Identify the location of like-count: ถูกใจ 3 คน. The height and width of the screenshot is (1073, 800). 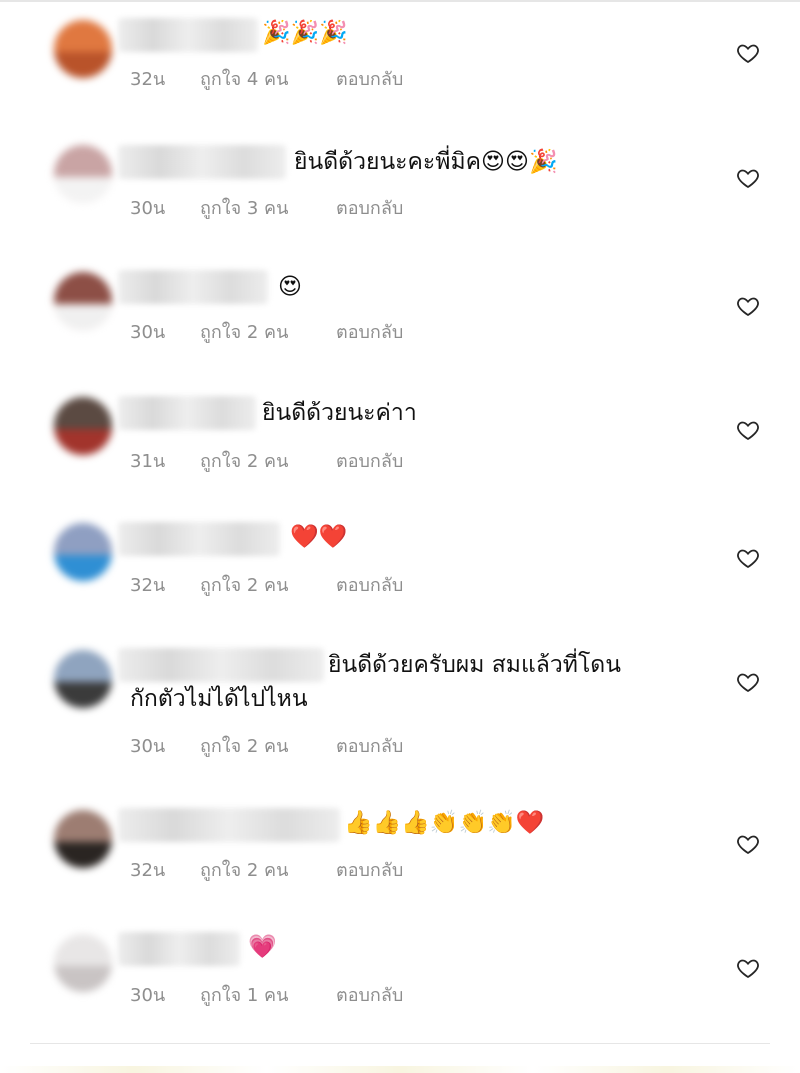
(268, 207).